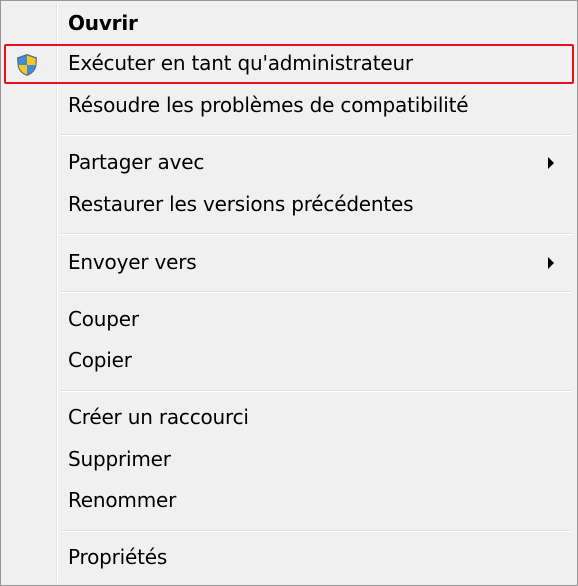 The image size is (578, 586). Describe the element at coordinates (103, 23) in the screenshot. I see `menu-item-label: Ouvrir` at that location.